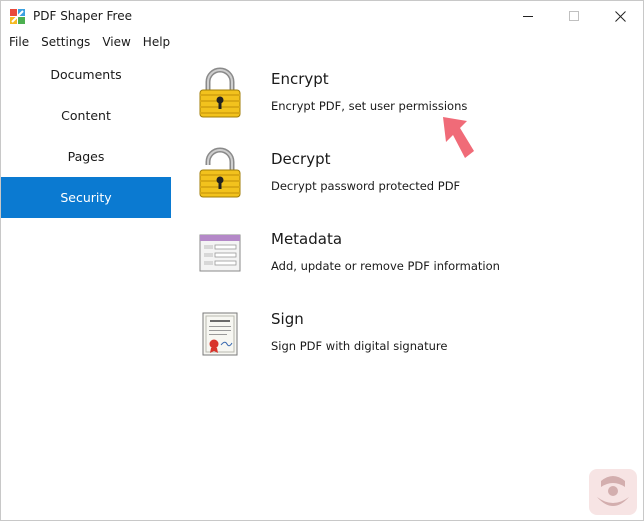 The width and height of the screenshot is (644, 521). Describe the element at coordinates (220, 92) in the screenshot. I see `lock-icon` at that location.